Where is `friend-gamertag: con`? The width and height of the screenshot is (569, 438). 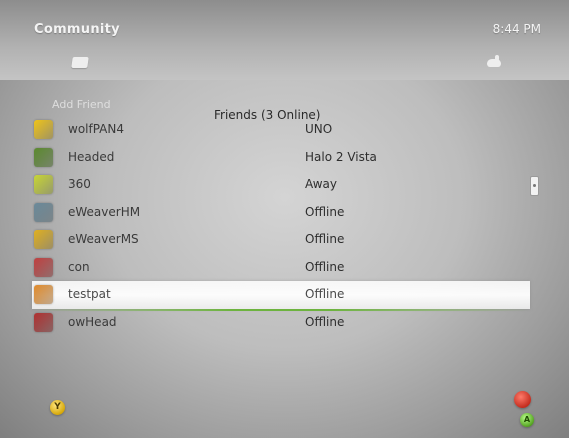
friend-gamertag: con is located at coordinates (79, 266).